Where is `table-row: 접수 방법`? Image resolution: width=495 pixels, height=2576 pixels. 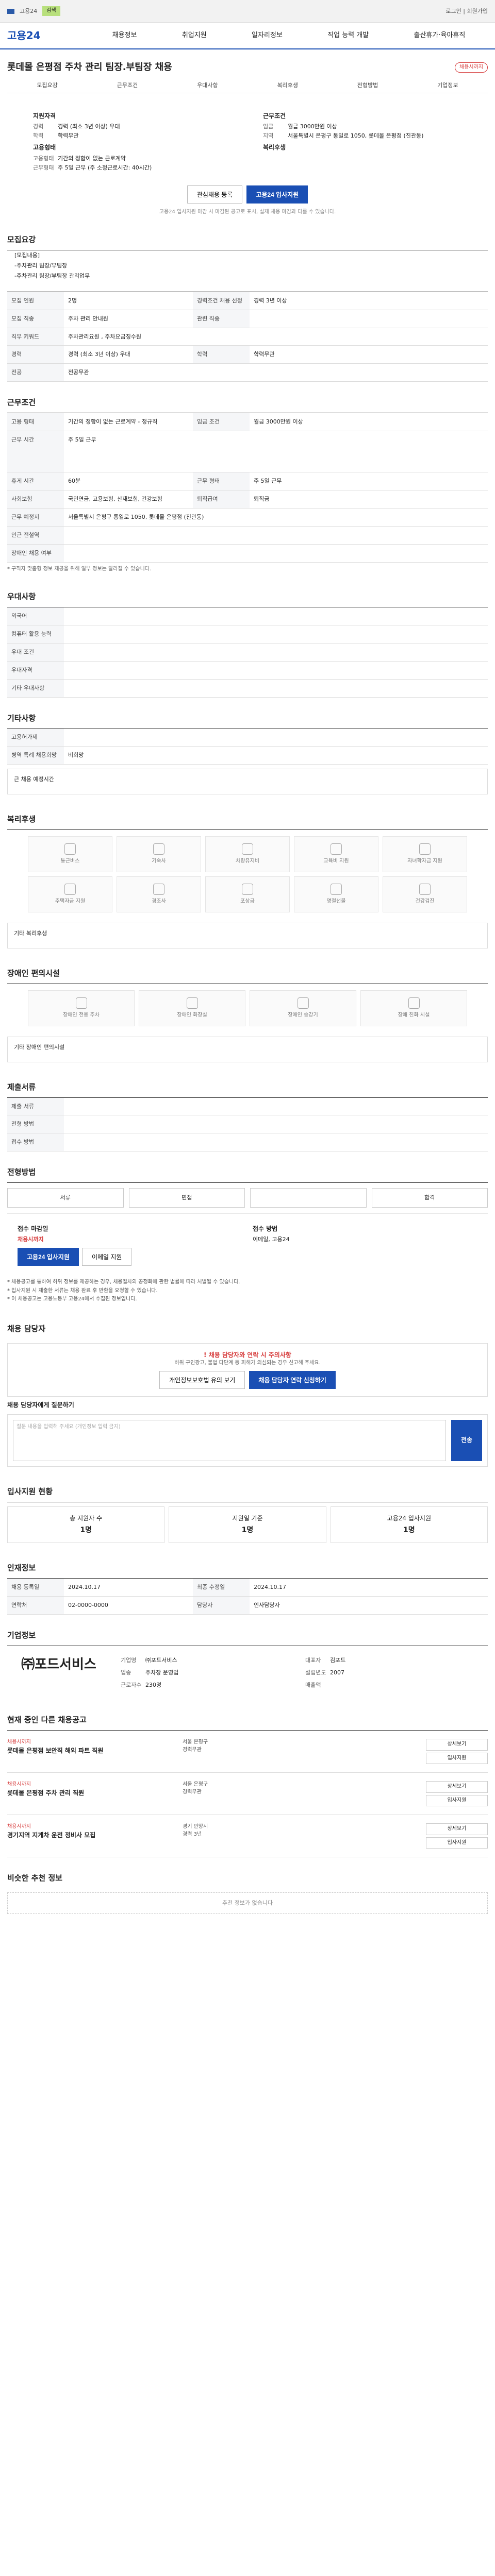
table-row: 접수 방법 is located at coordinates (247, 1142).